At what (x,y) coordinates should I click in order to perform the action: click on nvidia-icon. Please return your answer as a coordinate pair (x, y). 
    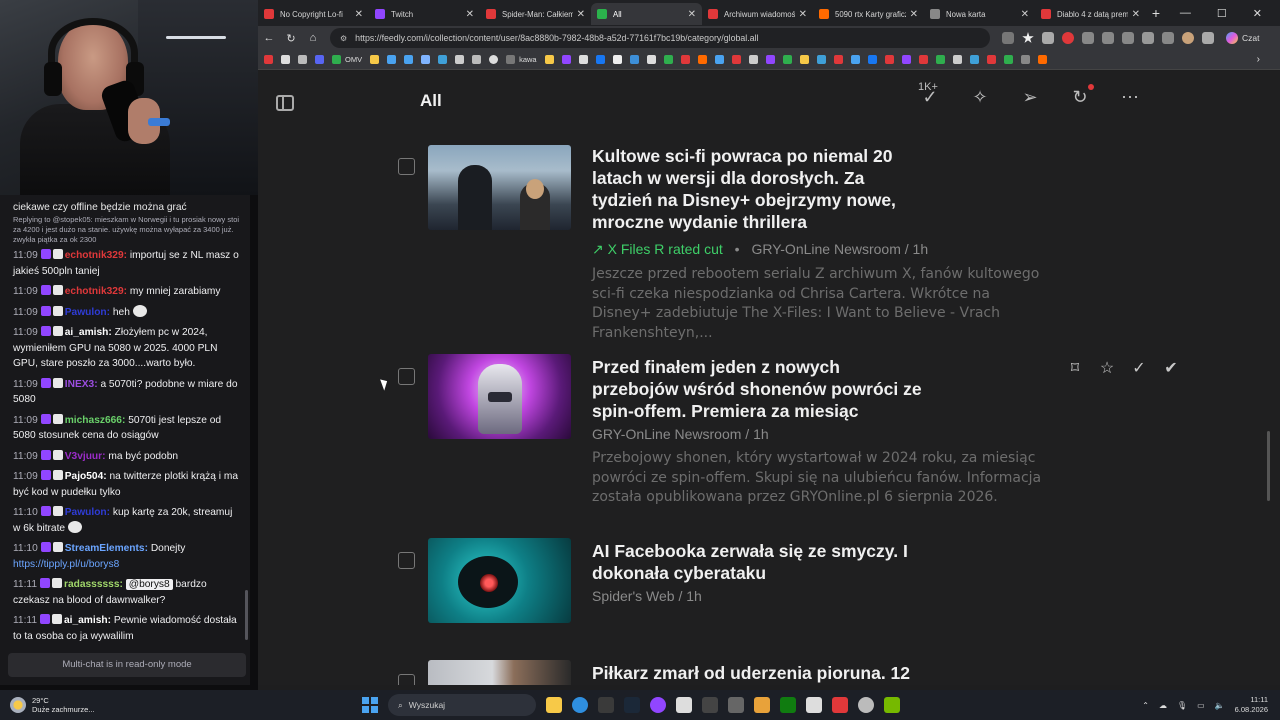
    Looking at the image, I should click on (892, 705).